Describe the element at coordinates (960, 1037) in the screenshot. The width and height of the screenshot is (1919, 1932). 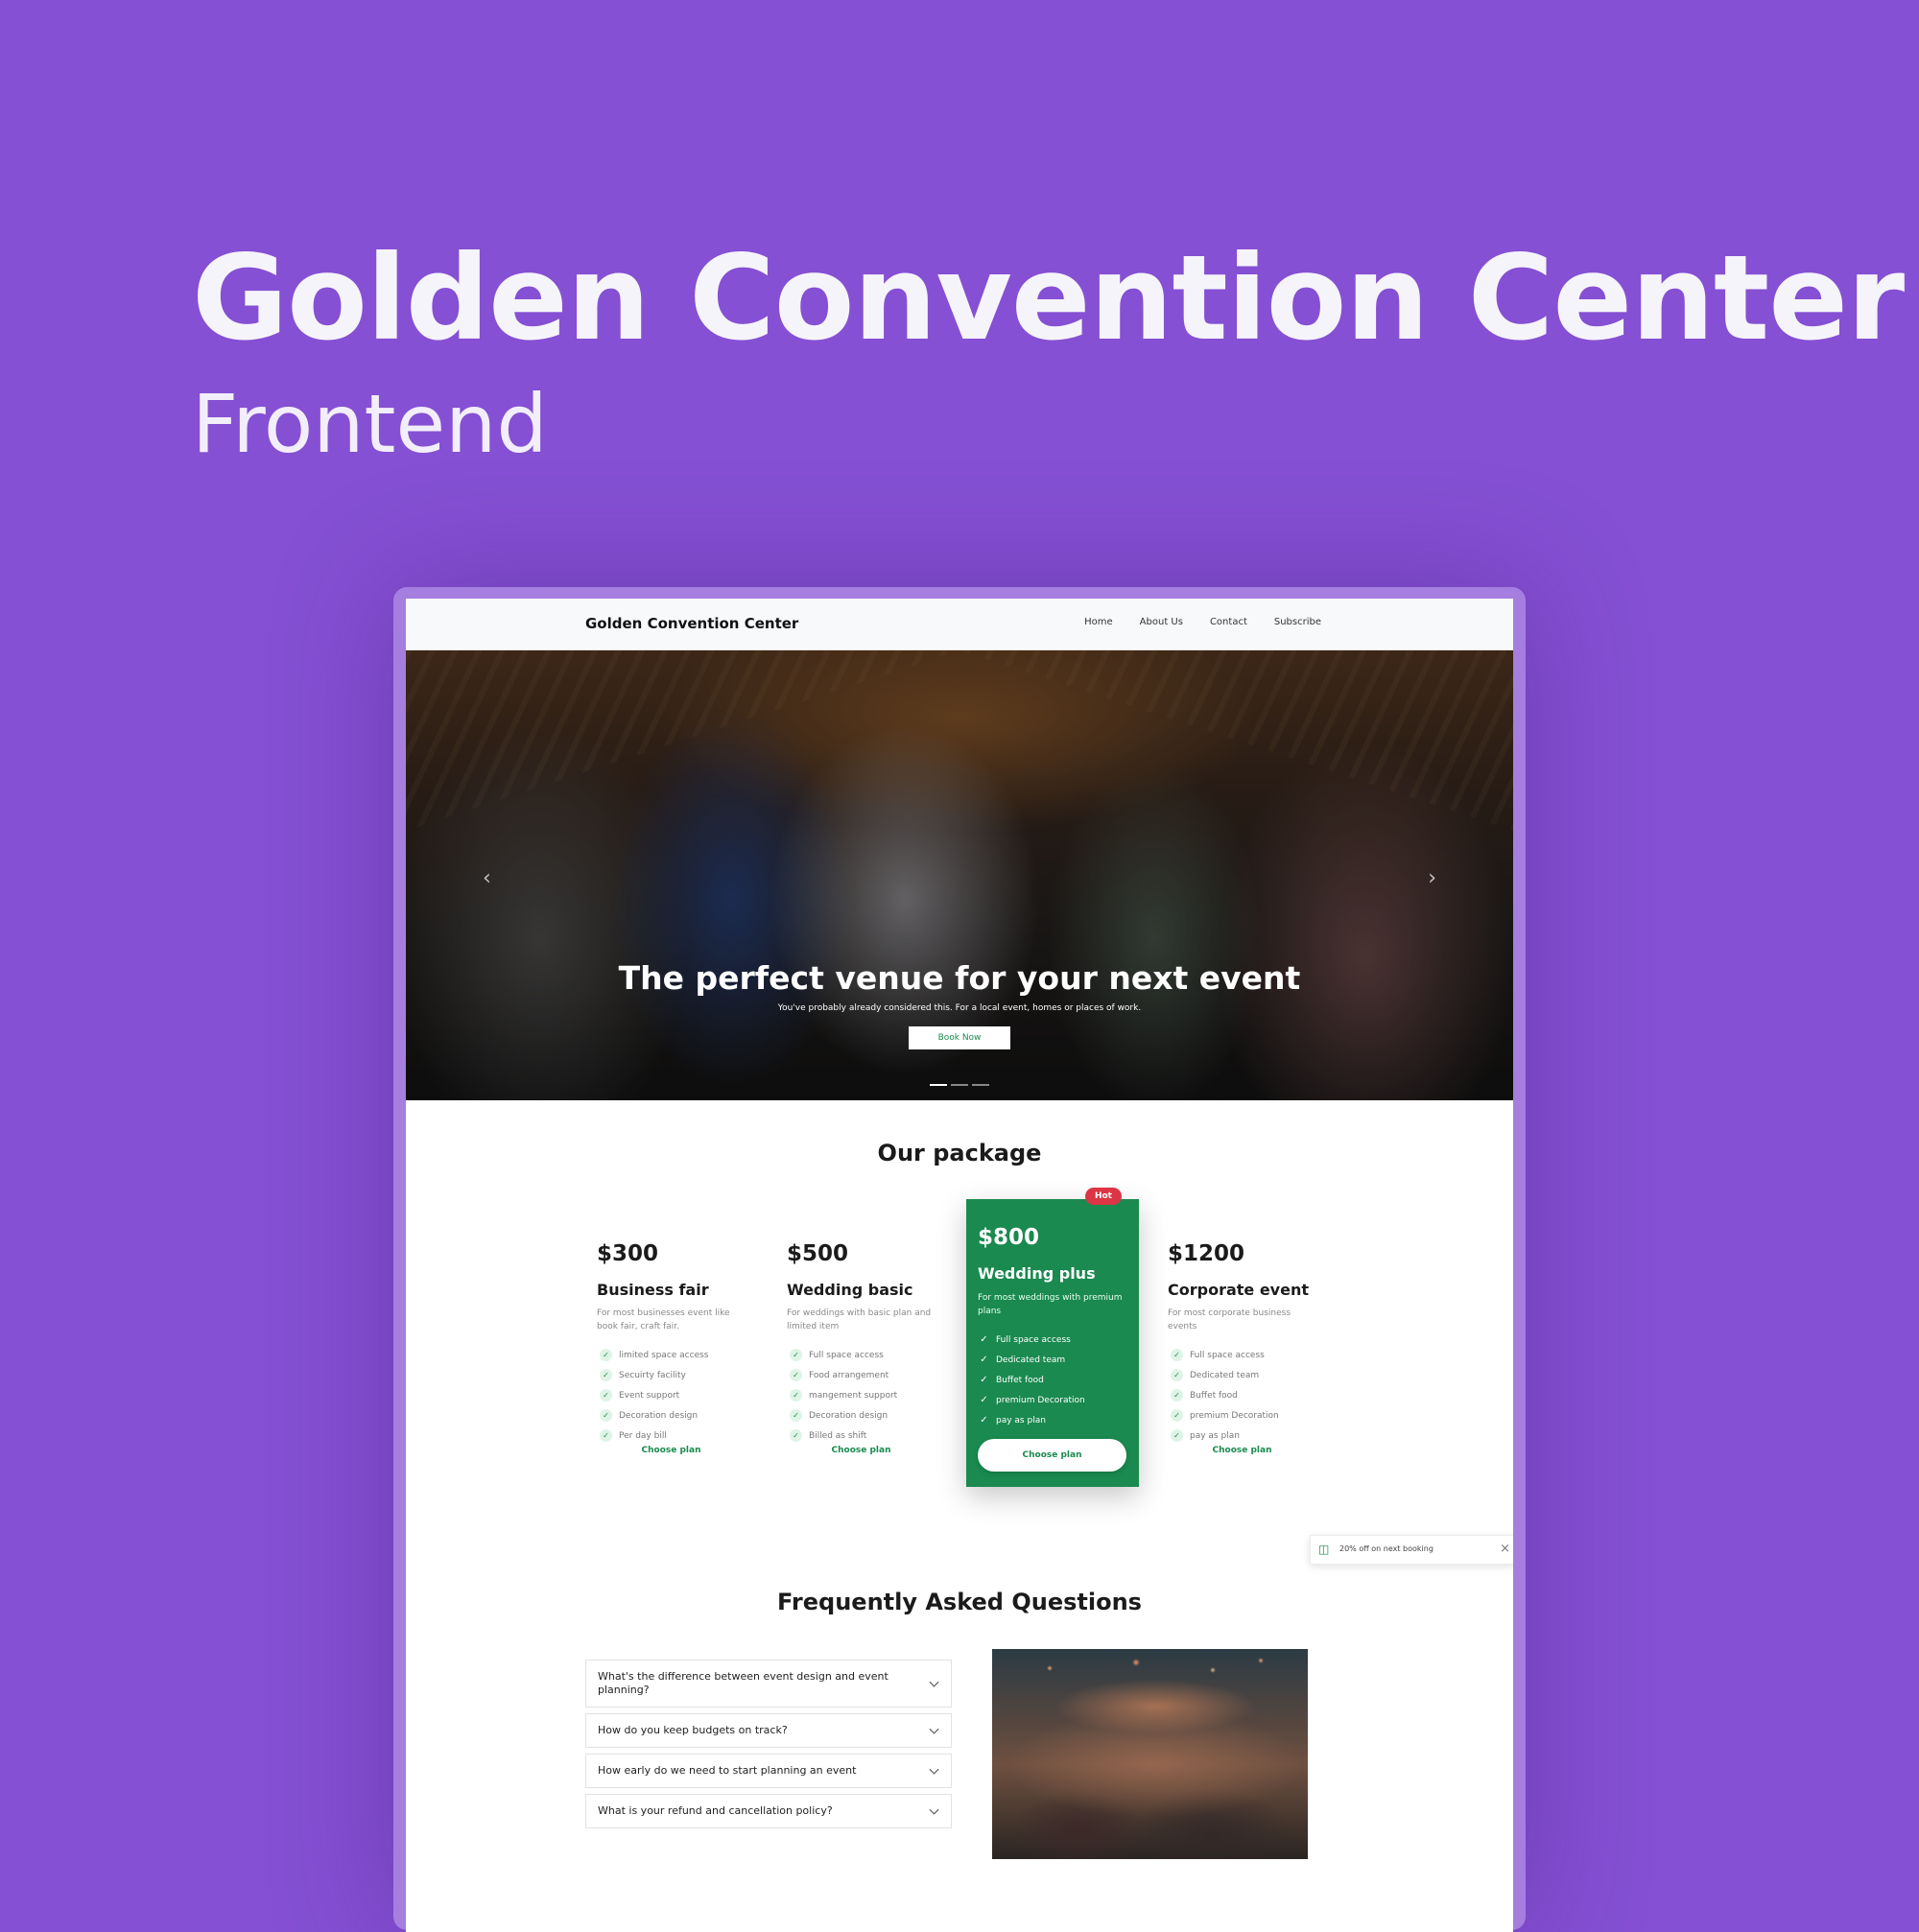
I see `book-now-button: Book Now` at that location.